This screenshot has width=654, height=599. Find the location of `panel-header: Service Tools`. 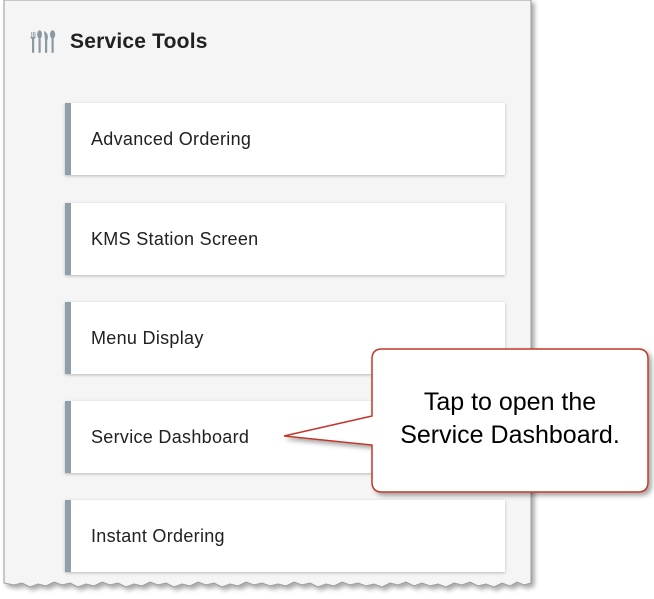

panel-header: Service Tools is located at coordinates (119, 42).